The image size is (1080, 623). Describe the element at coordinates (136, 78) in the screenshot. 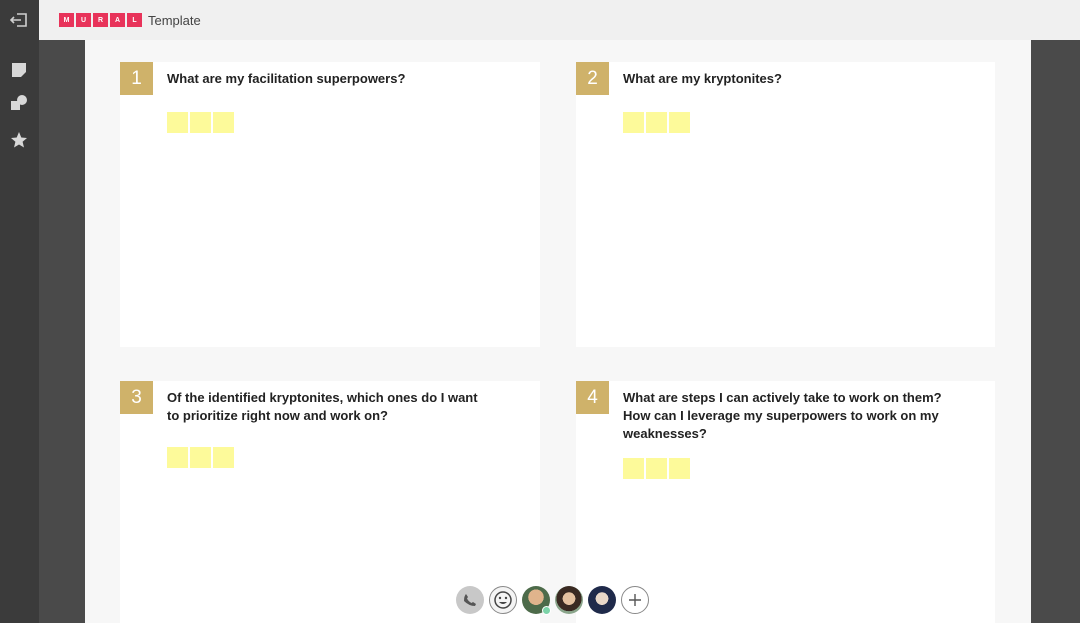

I see `panel-number: 1` at that location.